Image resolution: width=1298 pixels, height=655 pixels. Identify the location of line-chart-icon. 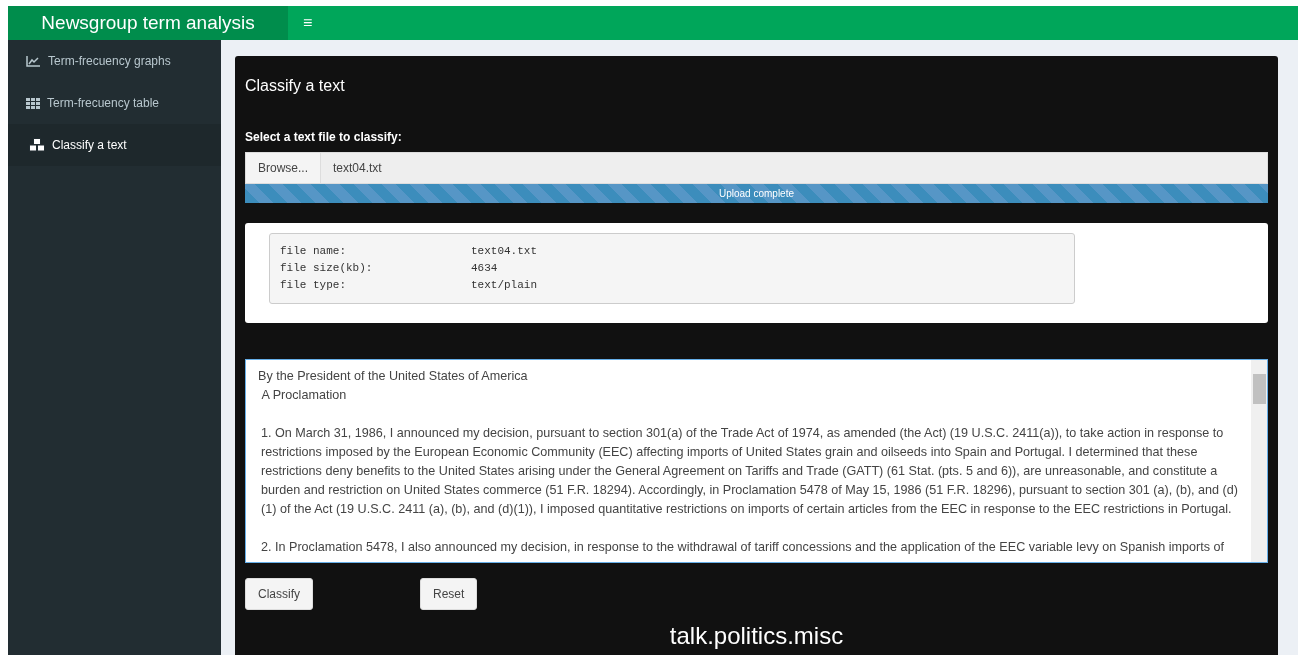
(33, 61).